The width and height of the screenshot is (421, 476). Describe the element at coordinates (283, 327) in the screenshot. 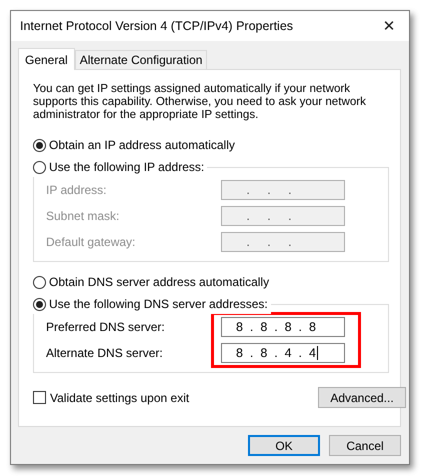

I see `ip-address-field: 8 . 8 . 8 . 8` at that location.